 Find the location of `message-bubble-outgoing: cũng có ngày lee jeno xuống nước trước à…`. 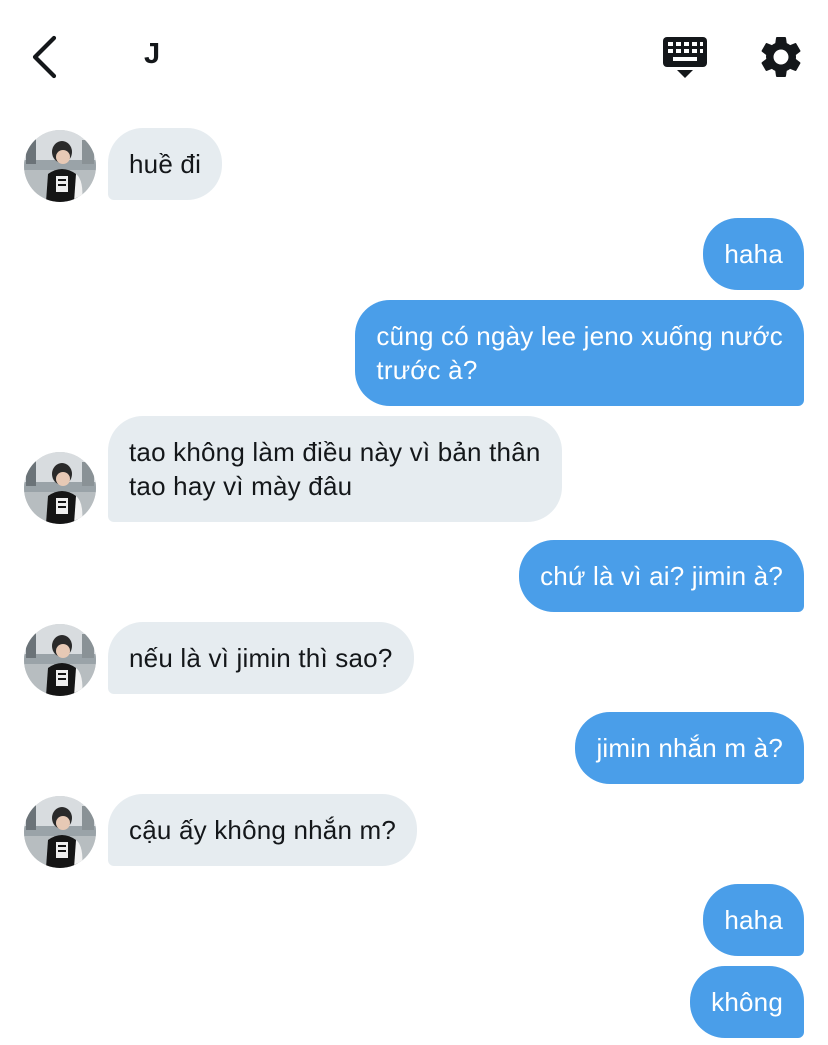

message-bubble-outgoing: cũng có ngày lee jeno xuống nước trước à… is located at coordinates (579, 353).